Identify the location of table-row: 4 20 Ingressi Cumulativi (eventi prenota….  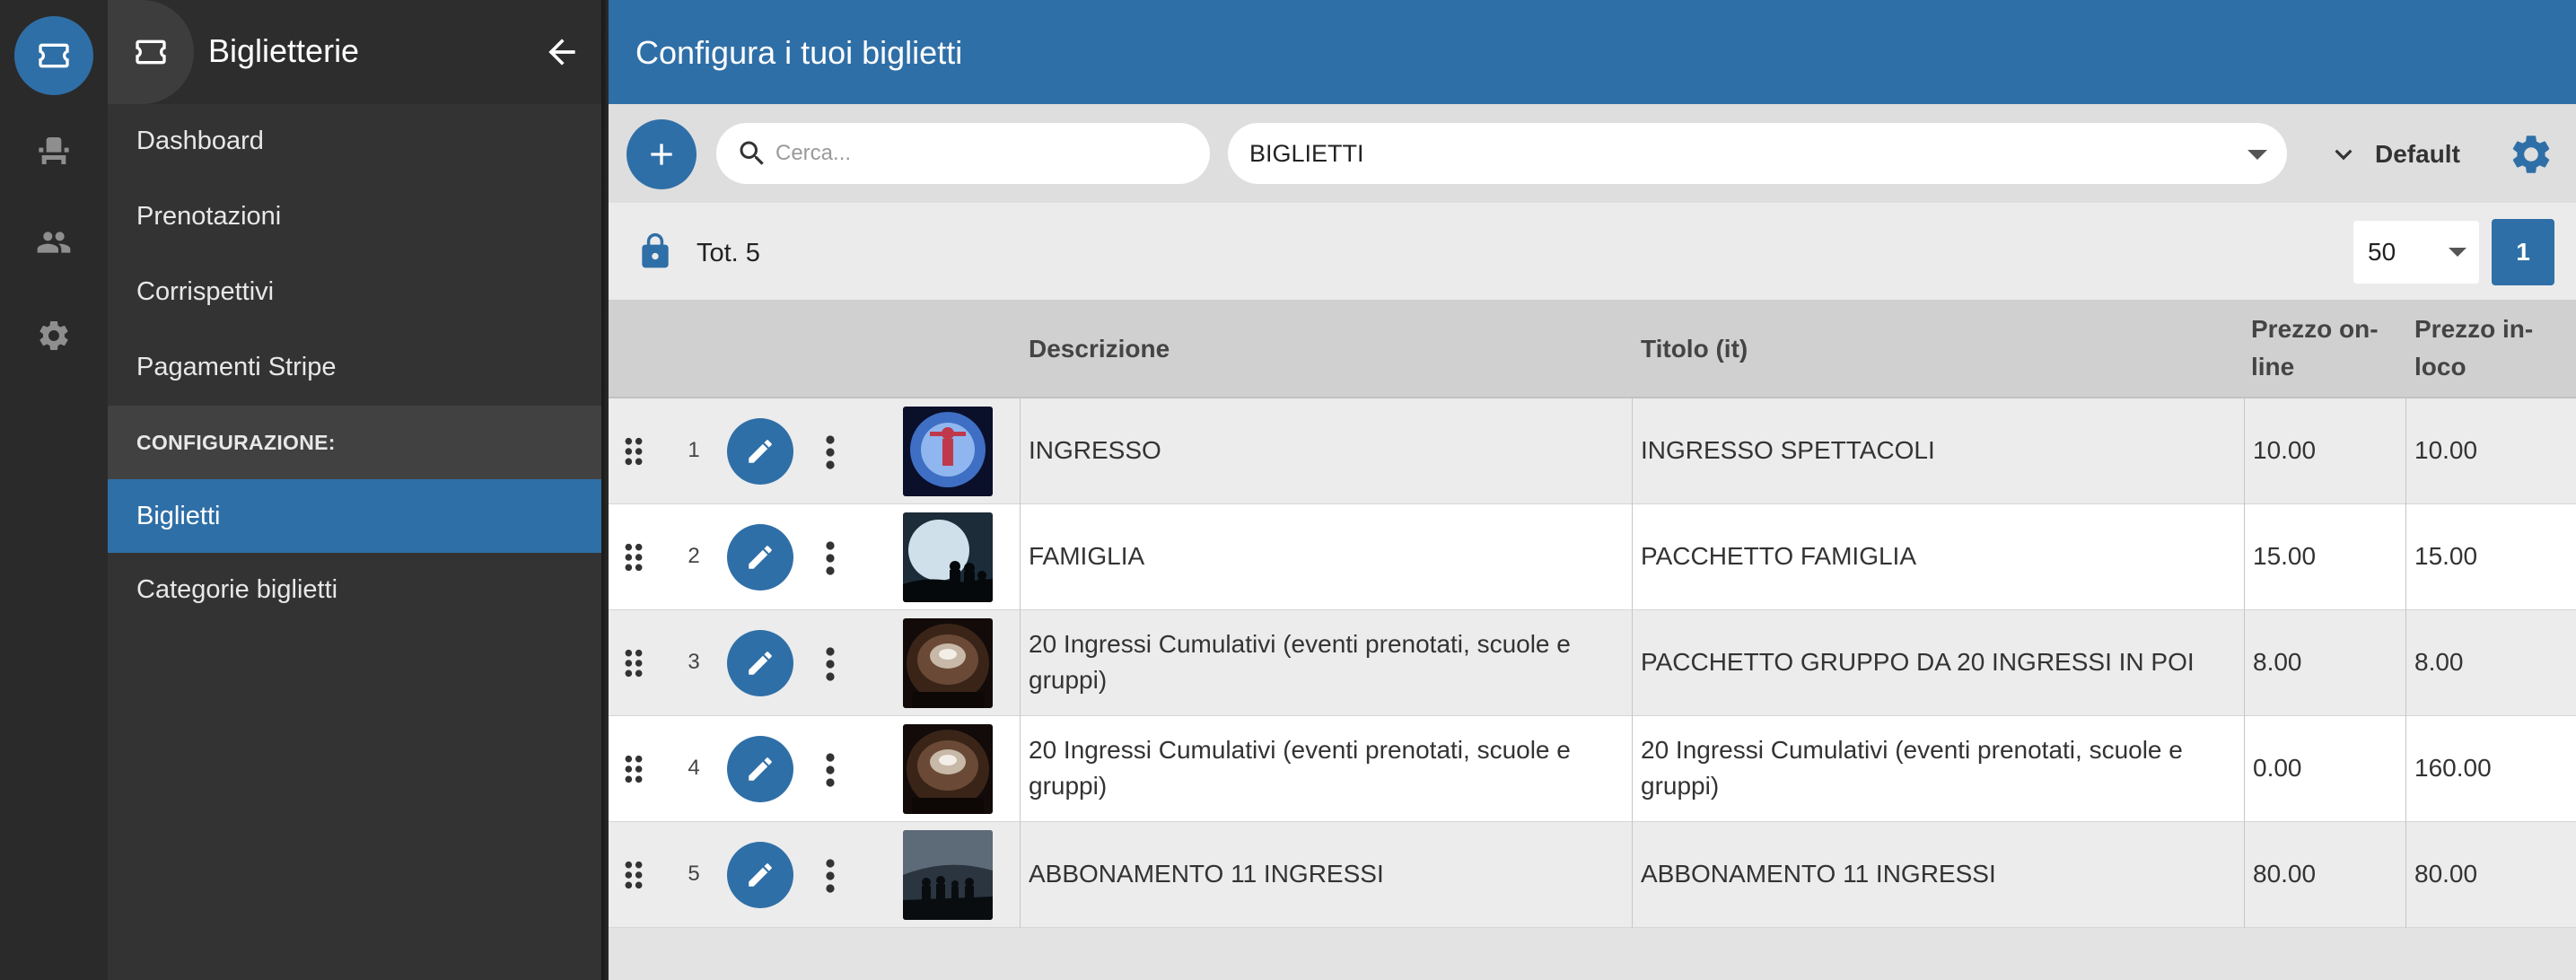
(1592, 769).